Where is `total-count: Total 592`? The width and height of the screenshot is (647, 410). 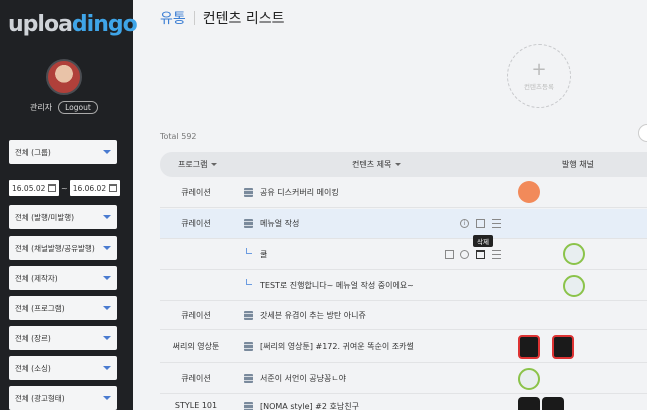
total-count: Total 592 is located at coordinates (178, 136).